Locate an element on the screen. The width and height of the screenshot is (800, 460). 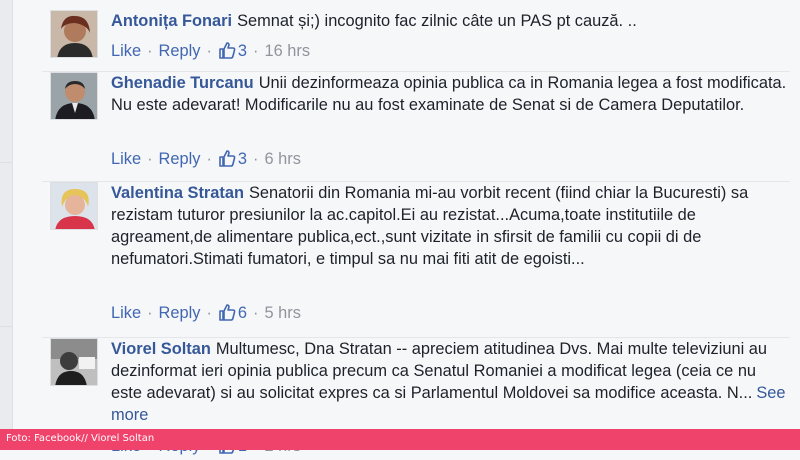
timestamp: 16 hrs is located at coordinates (288, 51).